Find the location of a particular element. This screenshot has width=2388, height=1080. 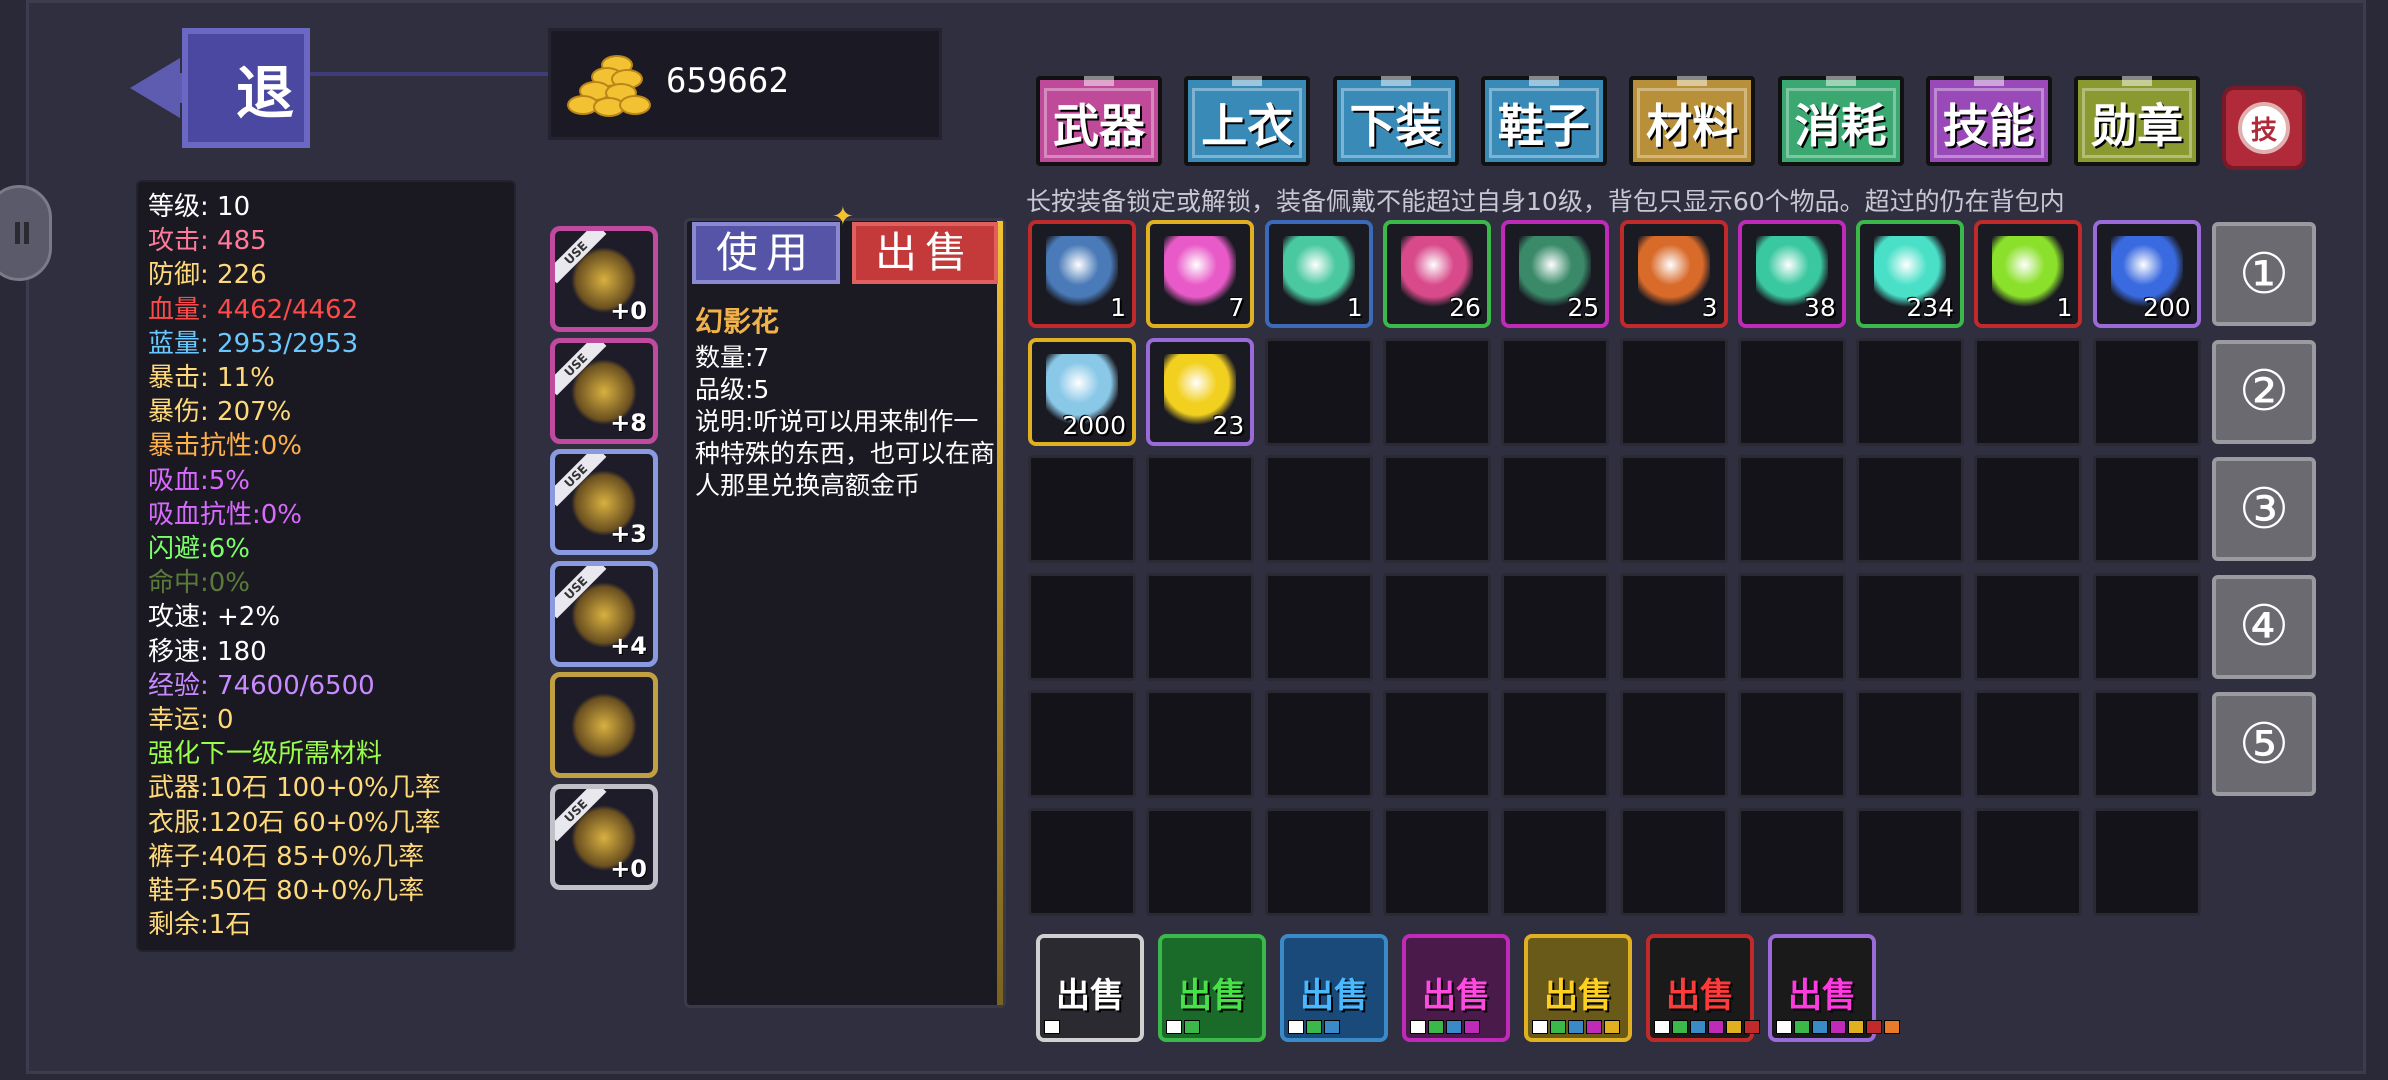

inventory-item: 38 is located at coordinates (1791, 274).